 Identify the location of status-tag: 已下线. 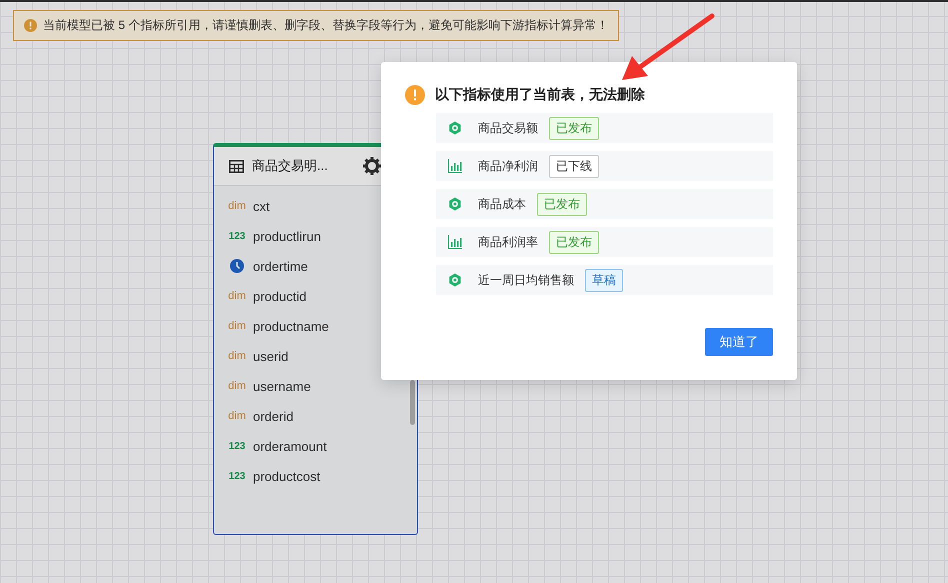
(574, 166).